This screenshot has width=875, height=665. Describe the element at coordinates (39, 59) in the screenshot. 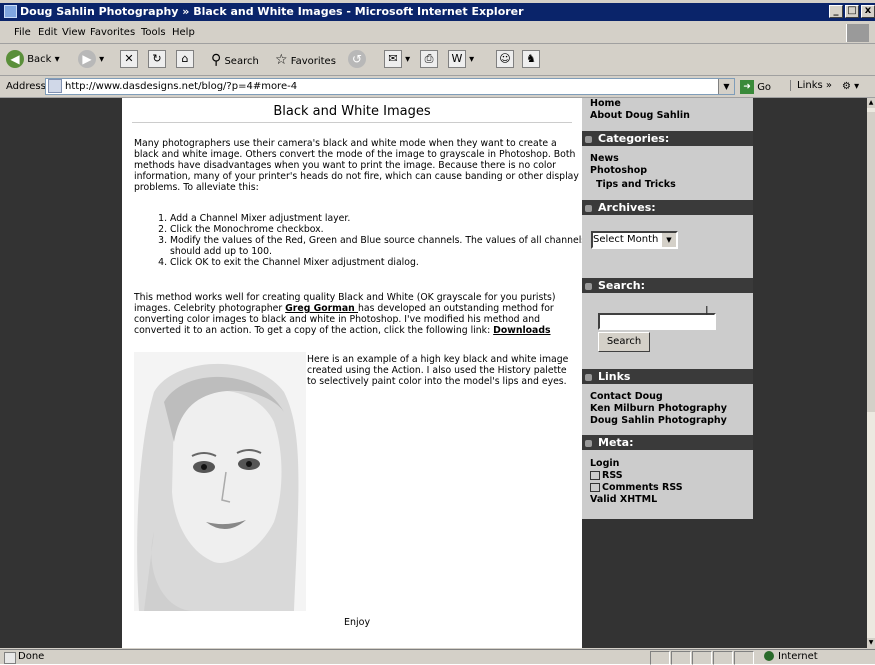

I see `back-label: Back` at that location.